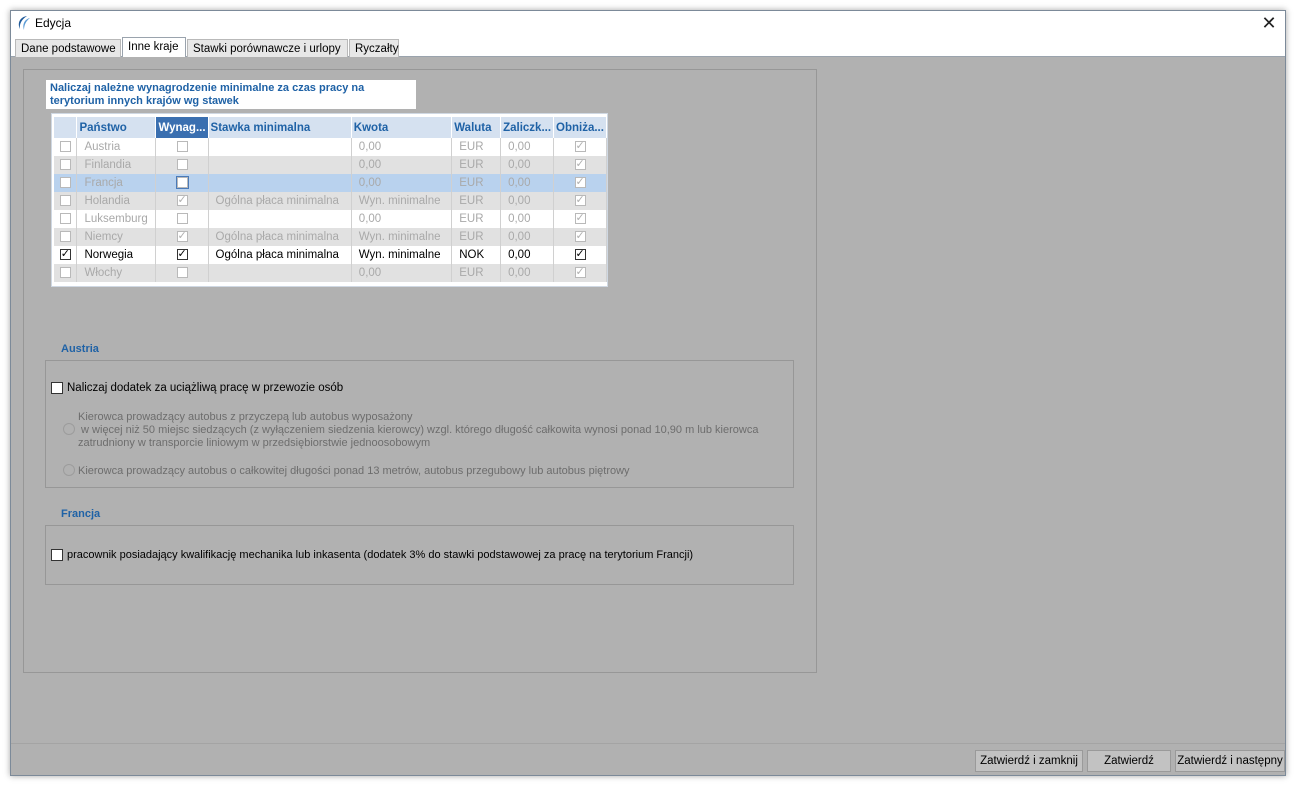  I want to click on francja-checkbox-icon, so click(57, 555).